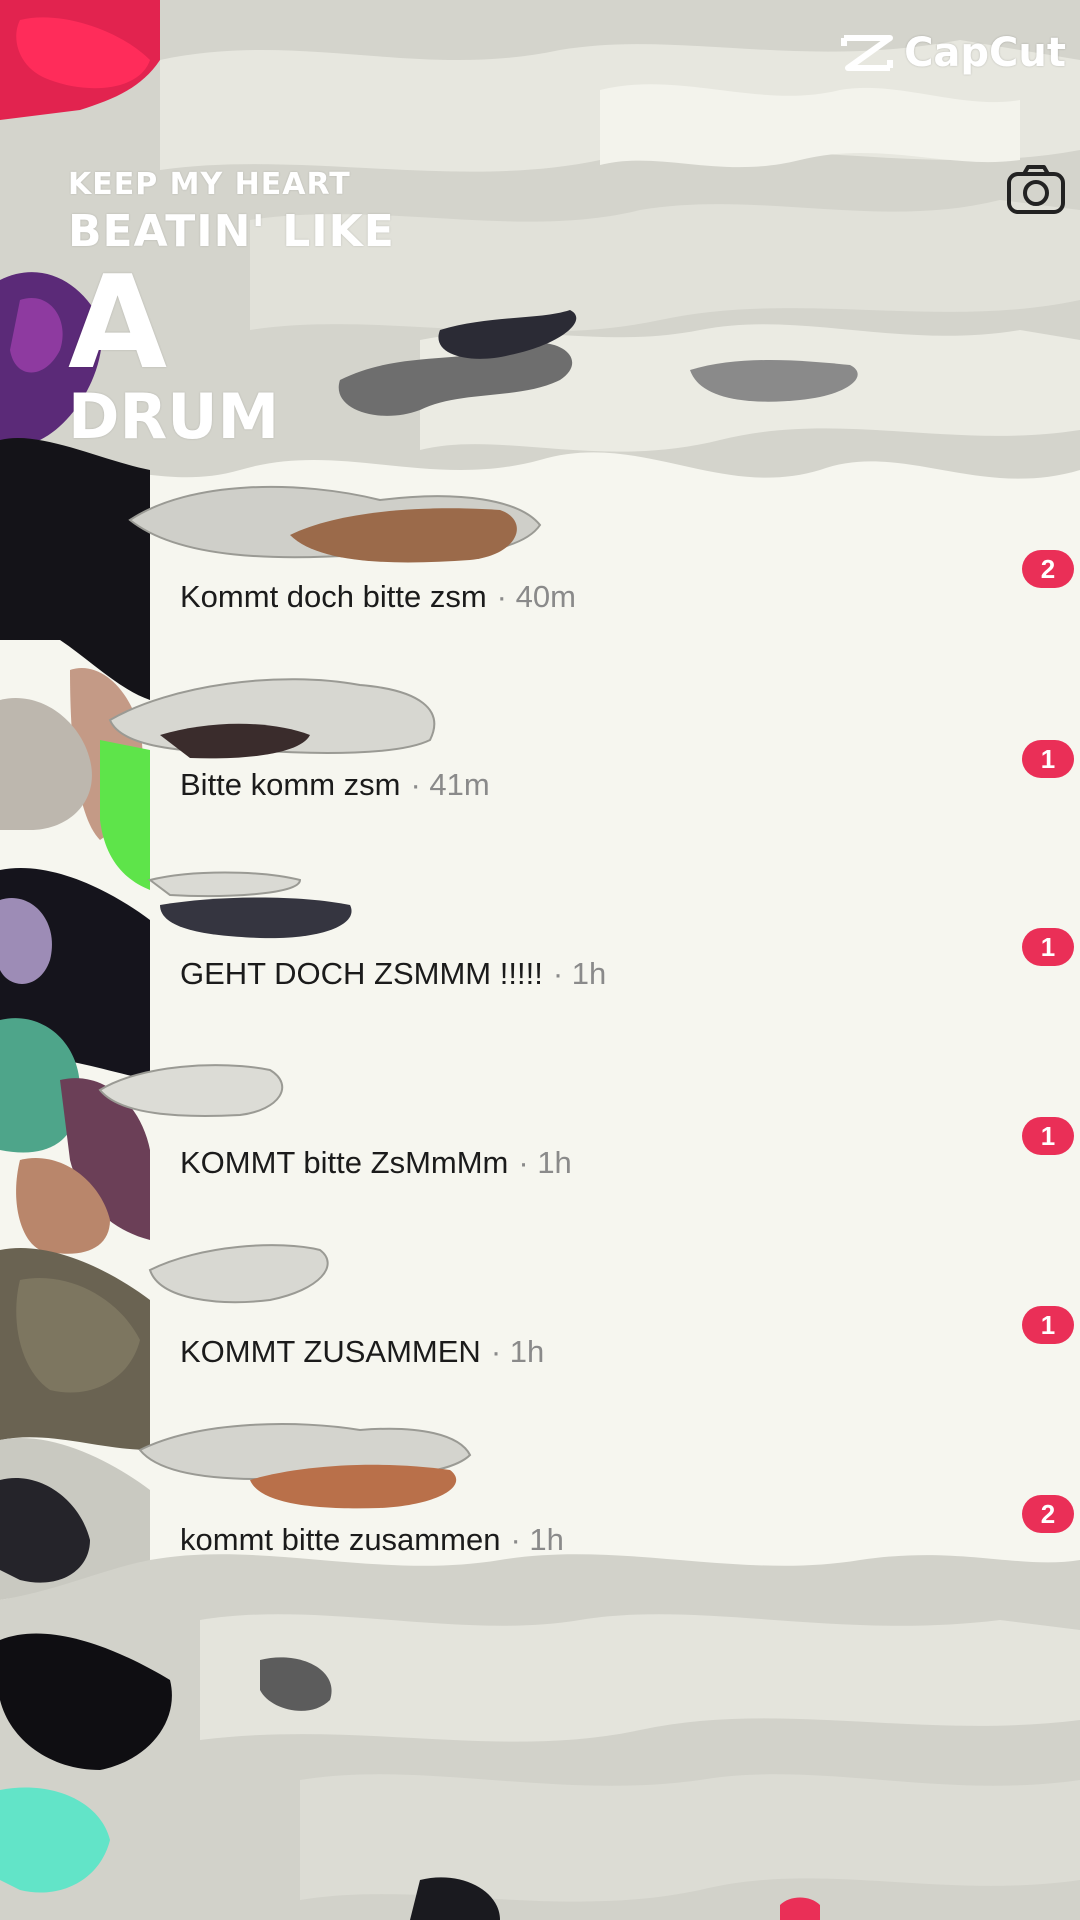  I want to click on lyrics-line-3: A, so click(118, 323).